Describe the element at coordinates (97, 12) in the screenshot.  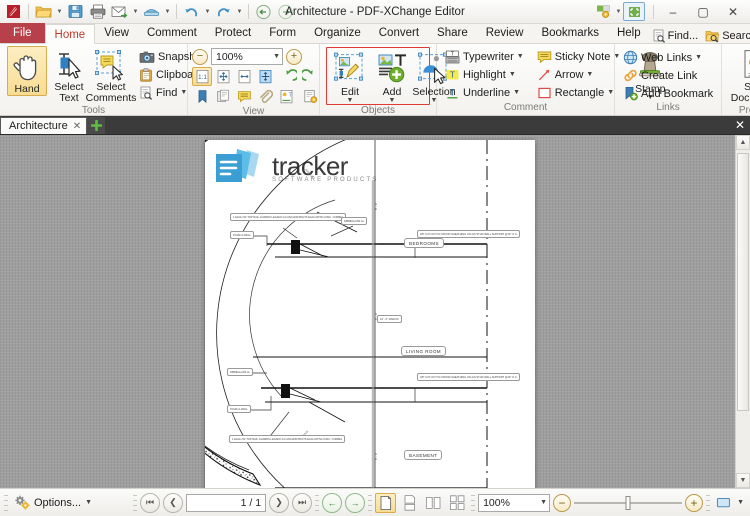
I see `print-icon` at that location.